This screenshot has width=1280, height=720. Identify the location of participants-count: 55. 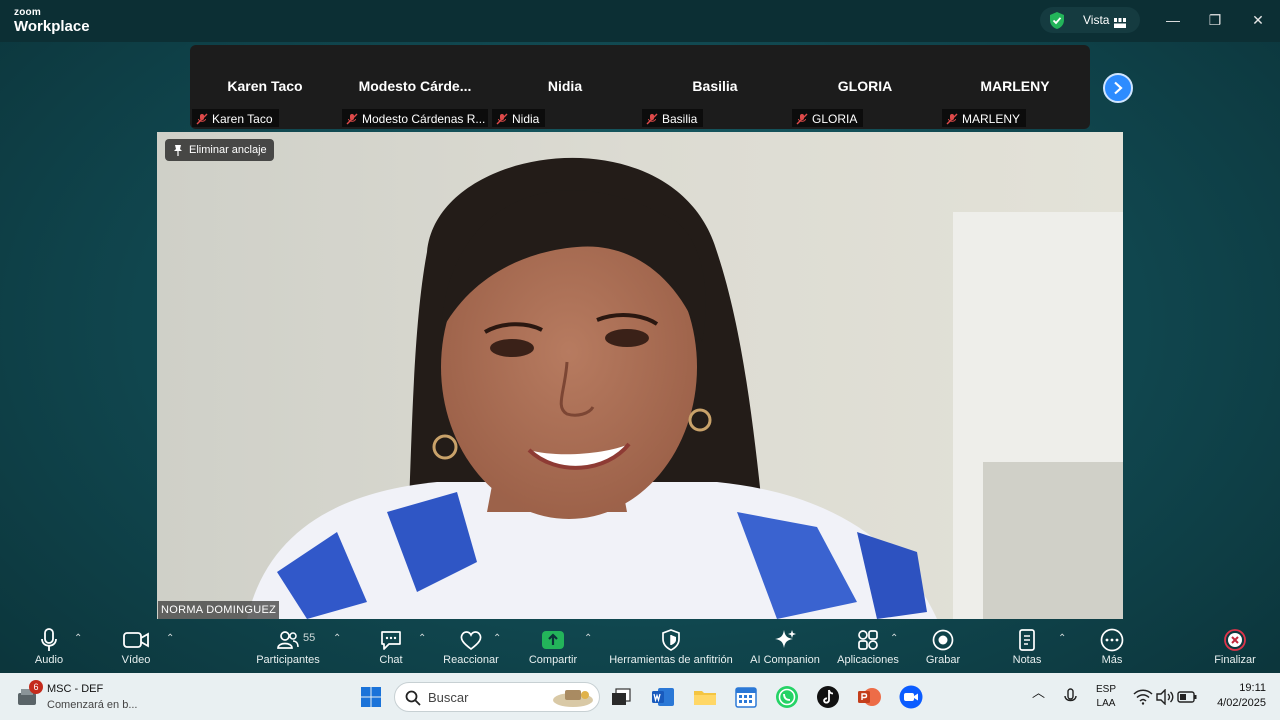
(309, 638).